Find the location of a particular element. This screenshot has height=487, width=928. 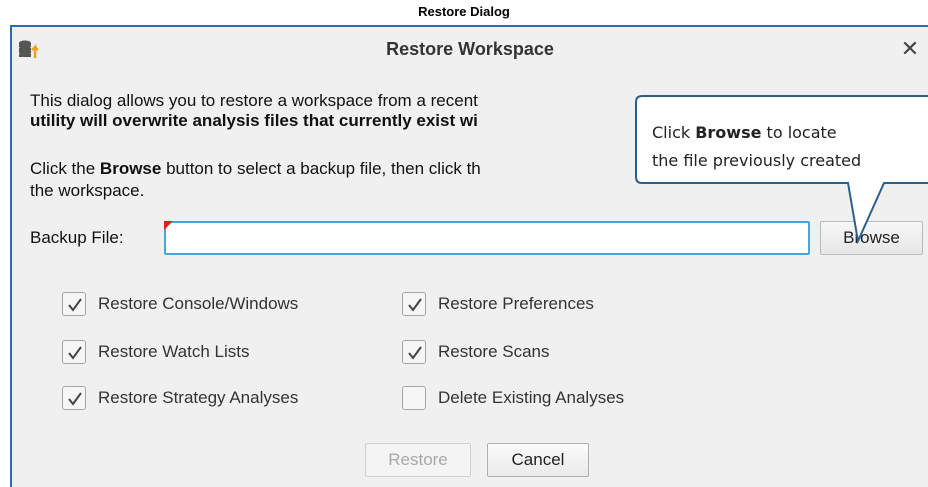

checkbox-label: Restore Scans is located at coordinates (494, 351).